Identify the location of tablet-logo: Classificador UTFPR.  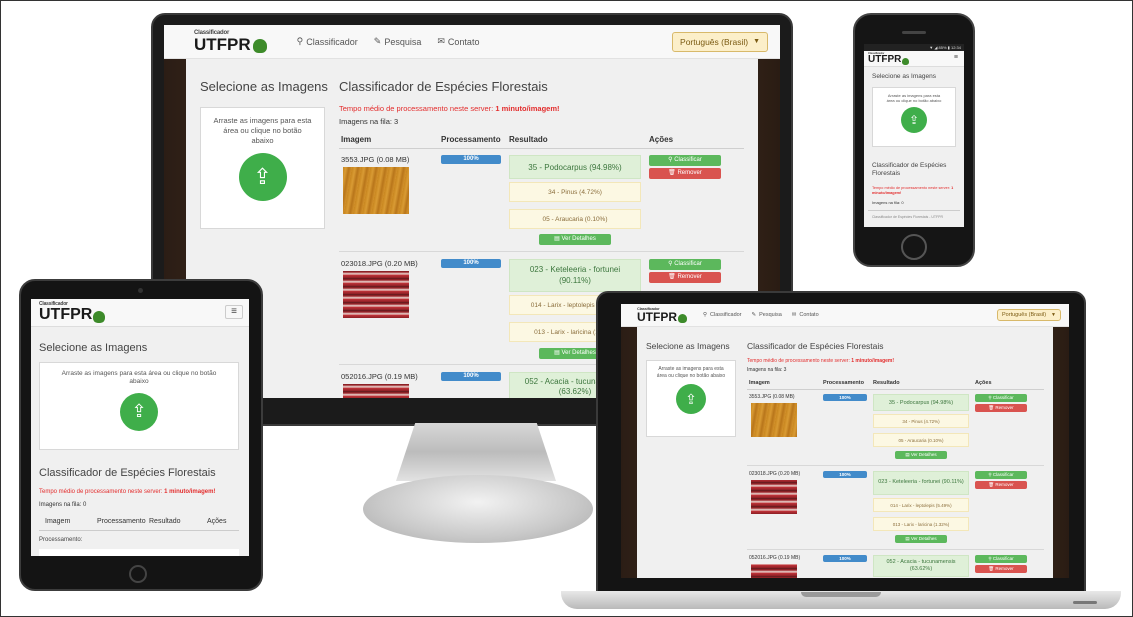
(72, 312).